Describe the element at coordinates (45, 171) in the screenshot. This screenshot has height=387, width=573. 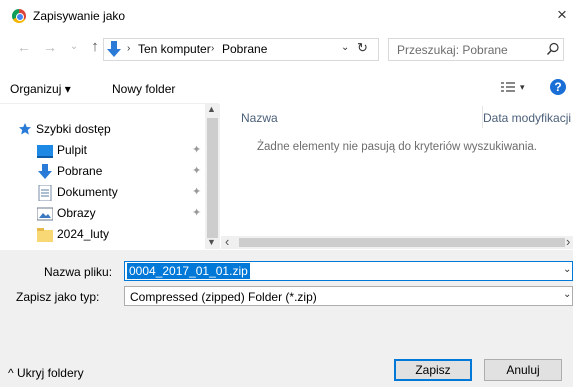
I see `download-icon` at that location.